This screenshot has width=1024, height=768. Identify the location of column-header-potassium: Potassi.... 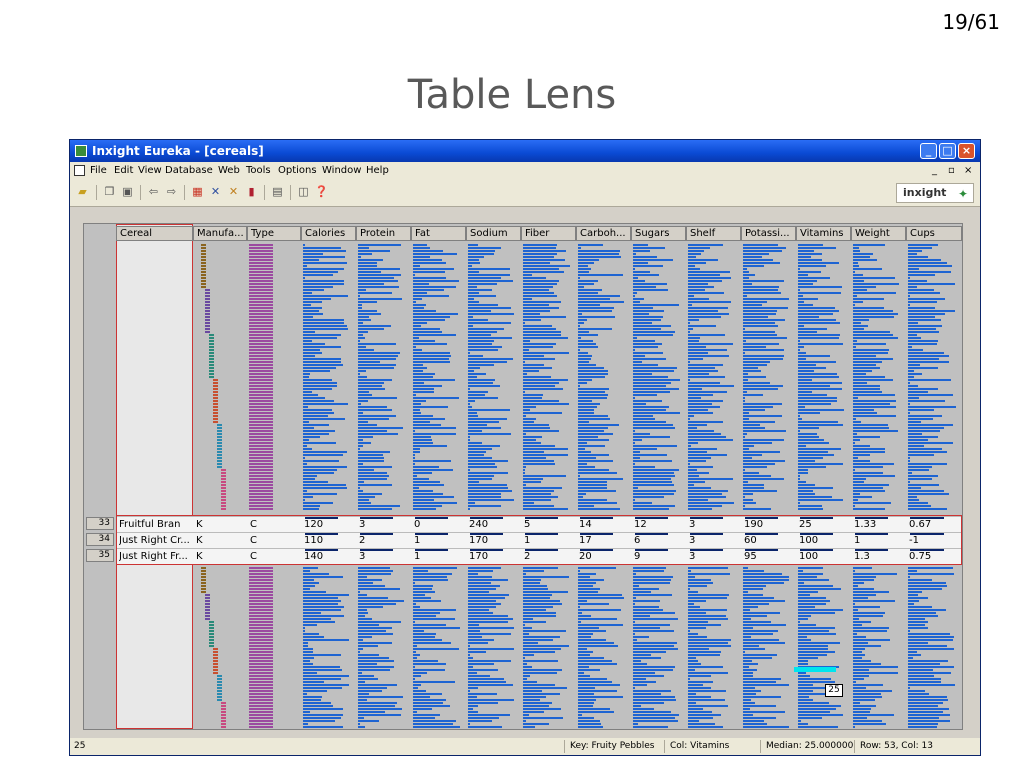
(768, 233).